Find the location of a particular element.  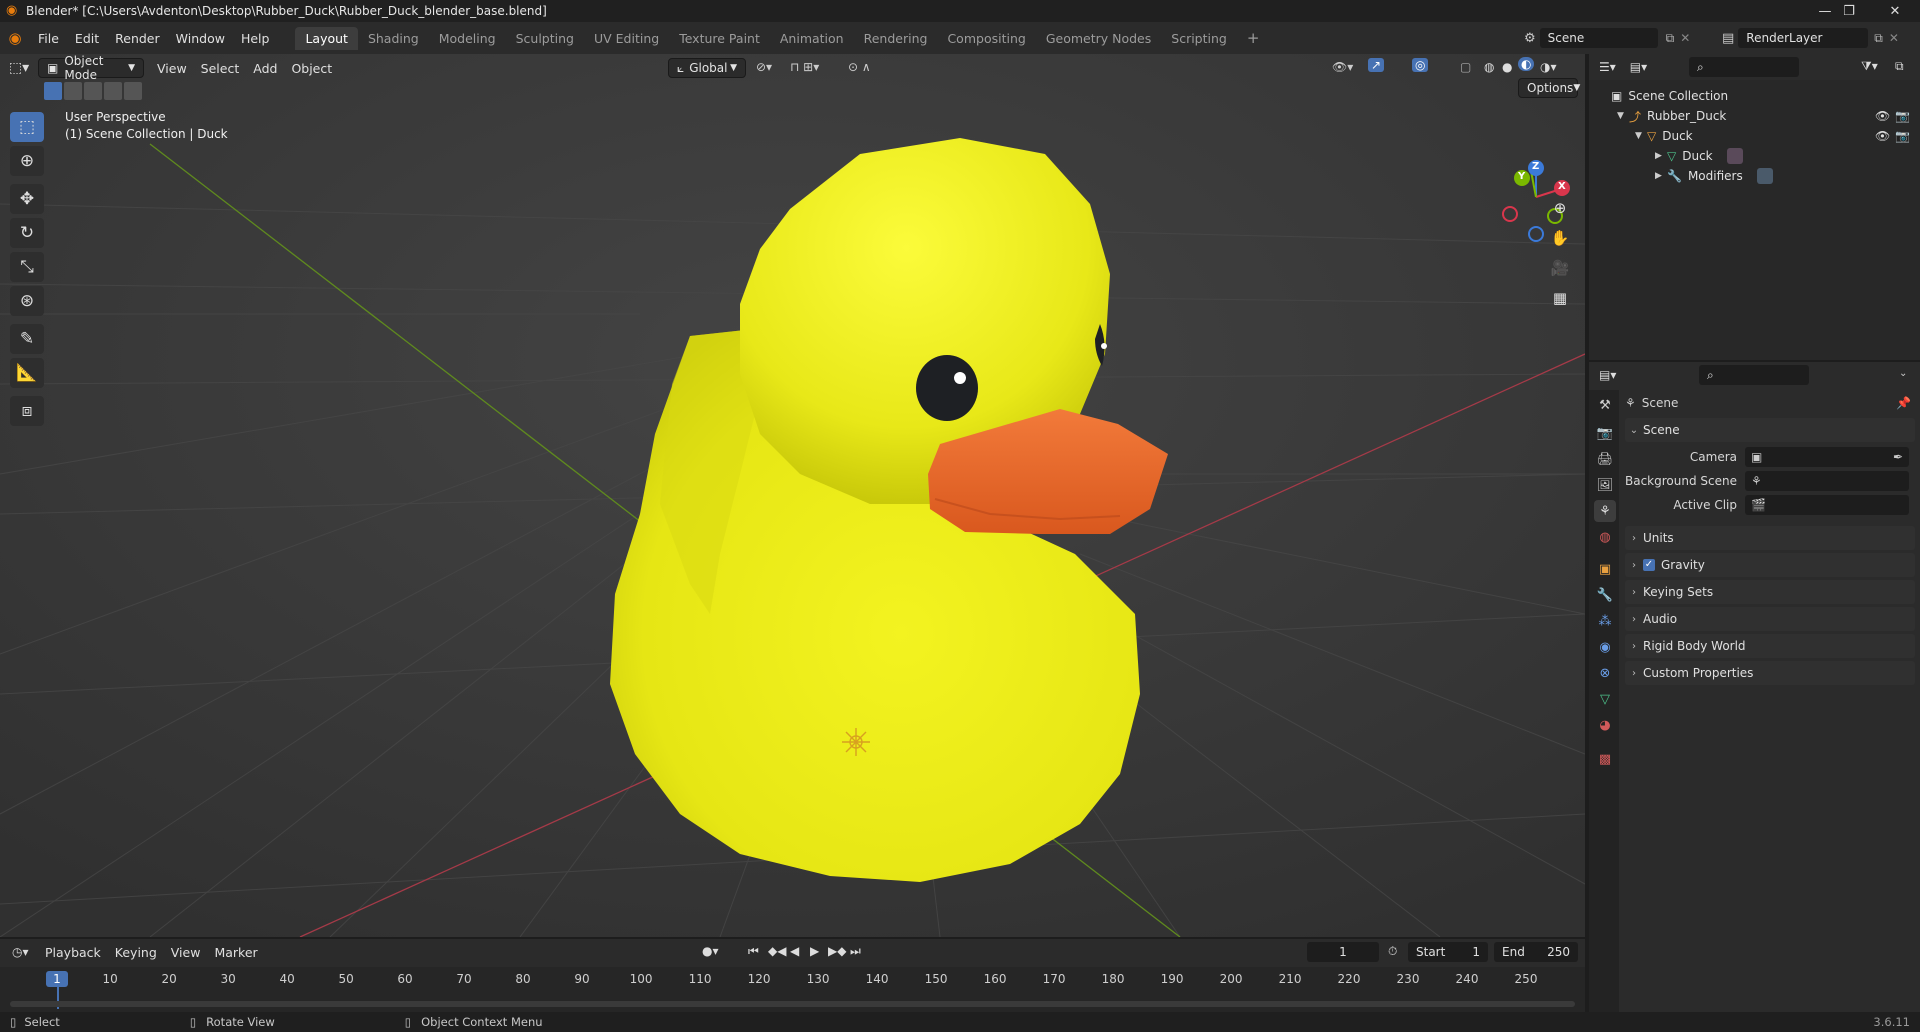

menu-render: Render is located at coordinates (137, 38).